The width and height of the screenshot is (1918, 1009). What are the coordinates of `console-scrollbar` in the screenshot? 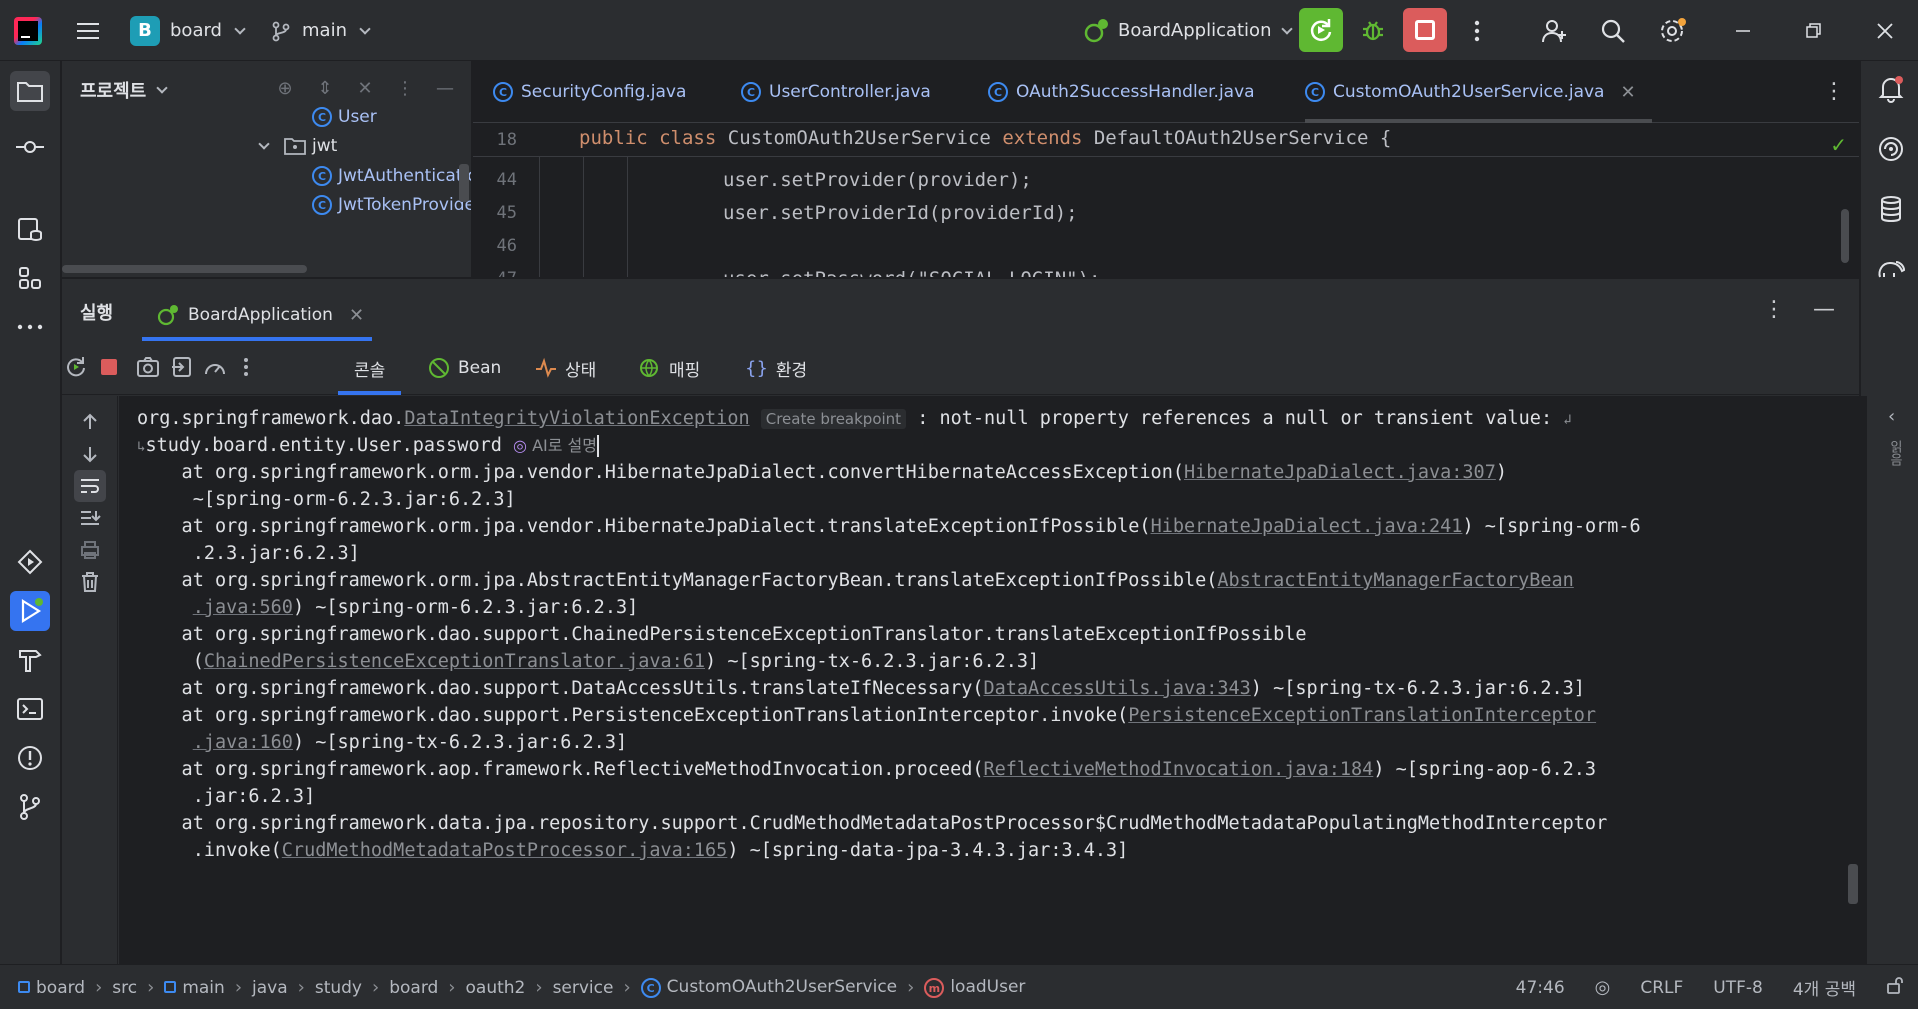 It's located at (1853, 884).